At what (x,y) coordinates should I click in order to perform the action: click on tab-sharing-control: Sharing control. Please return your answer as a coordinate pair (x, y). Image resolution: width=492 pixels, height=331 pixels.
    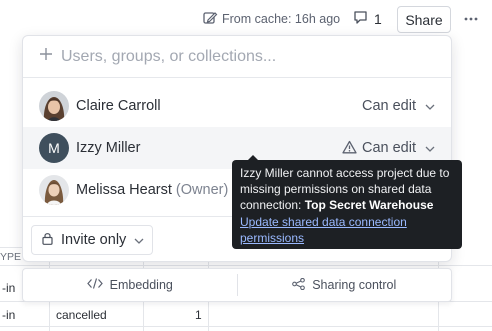
    Looking at the image, I should click on (345, 285).